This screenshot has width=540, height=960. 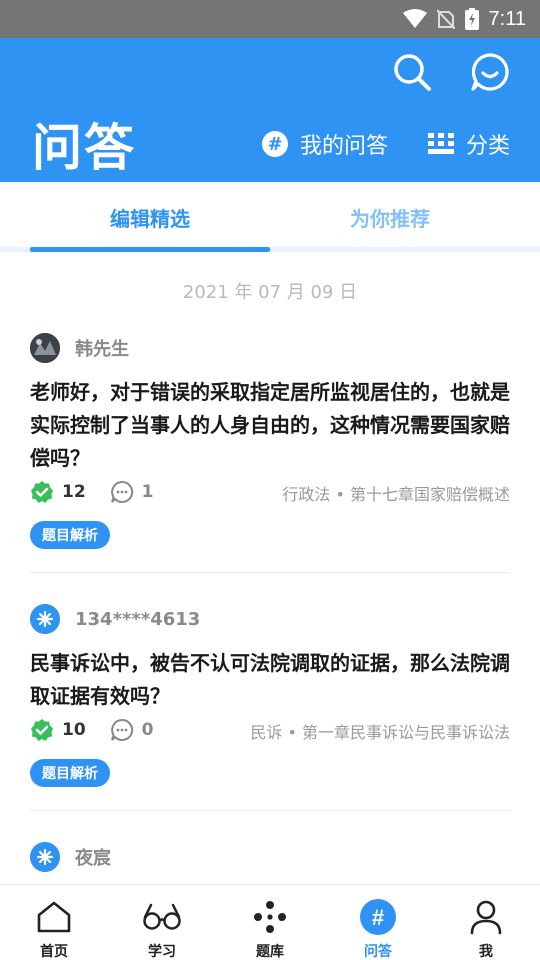 What do you see at coordinates (507, 18) in the screenshot?
I see `status-time: 7:11` at bounding box center [507, 18].